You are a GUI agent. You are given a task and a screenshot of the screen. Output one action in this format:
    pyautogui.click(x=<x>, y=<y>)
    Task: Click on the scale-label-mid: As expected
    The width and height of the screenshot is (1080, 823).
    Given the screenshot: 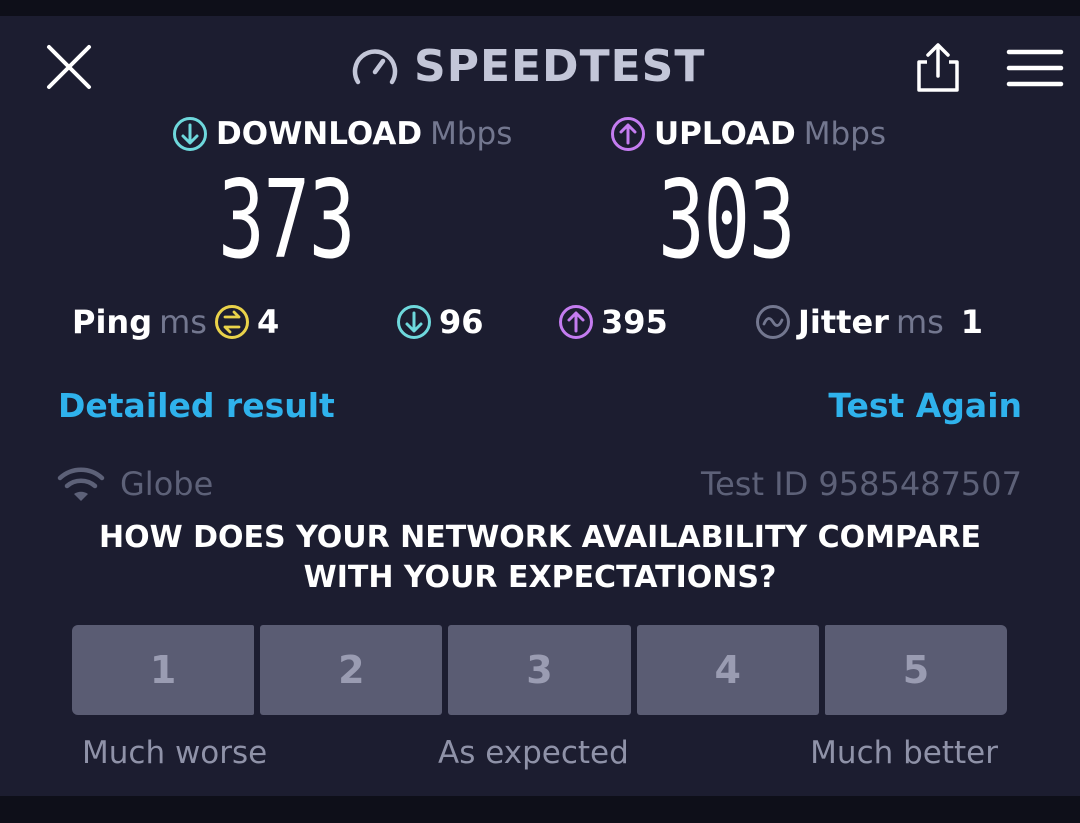 What is the action you would take?
    pyautogui.click(x=533, y=753)
    